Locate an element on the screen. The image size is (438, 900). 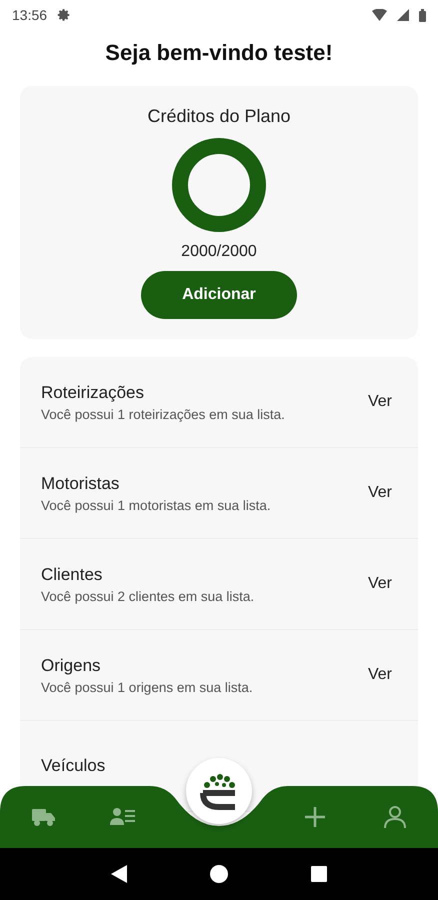
item-title: Clientes is located at coordinates (72, 574).